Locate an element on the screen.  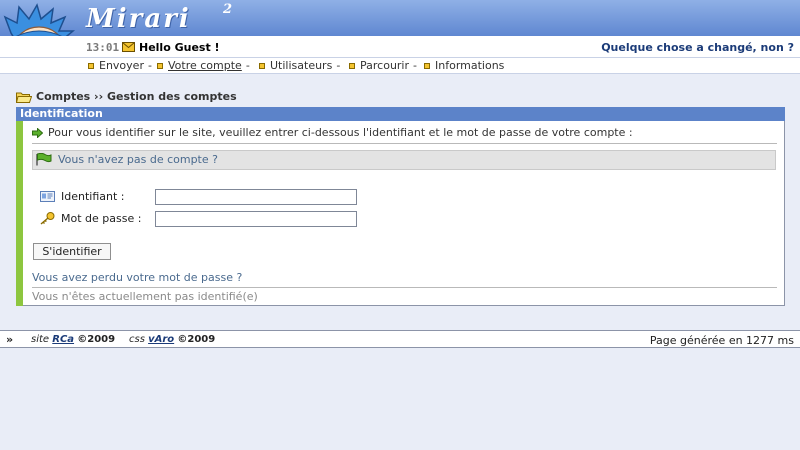
login-button: S'identifier is located at coordinates (72, 251).